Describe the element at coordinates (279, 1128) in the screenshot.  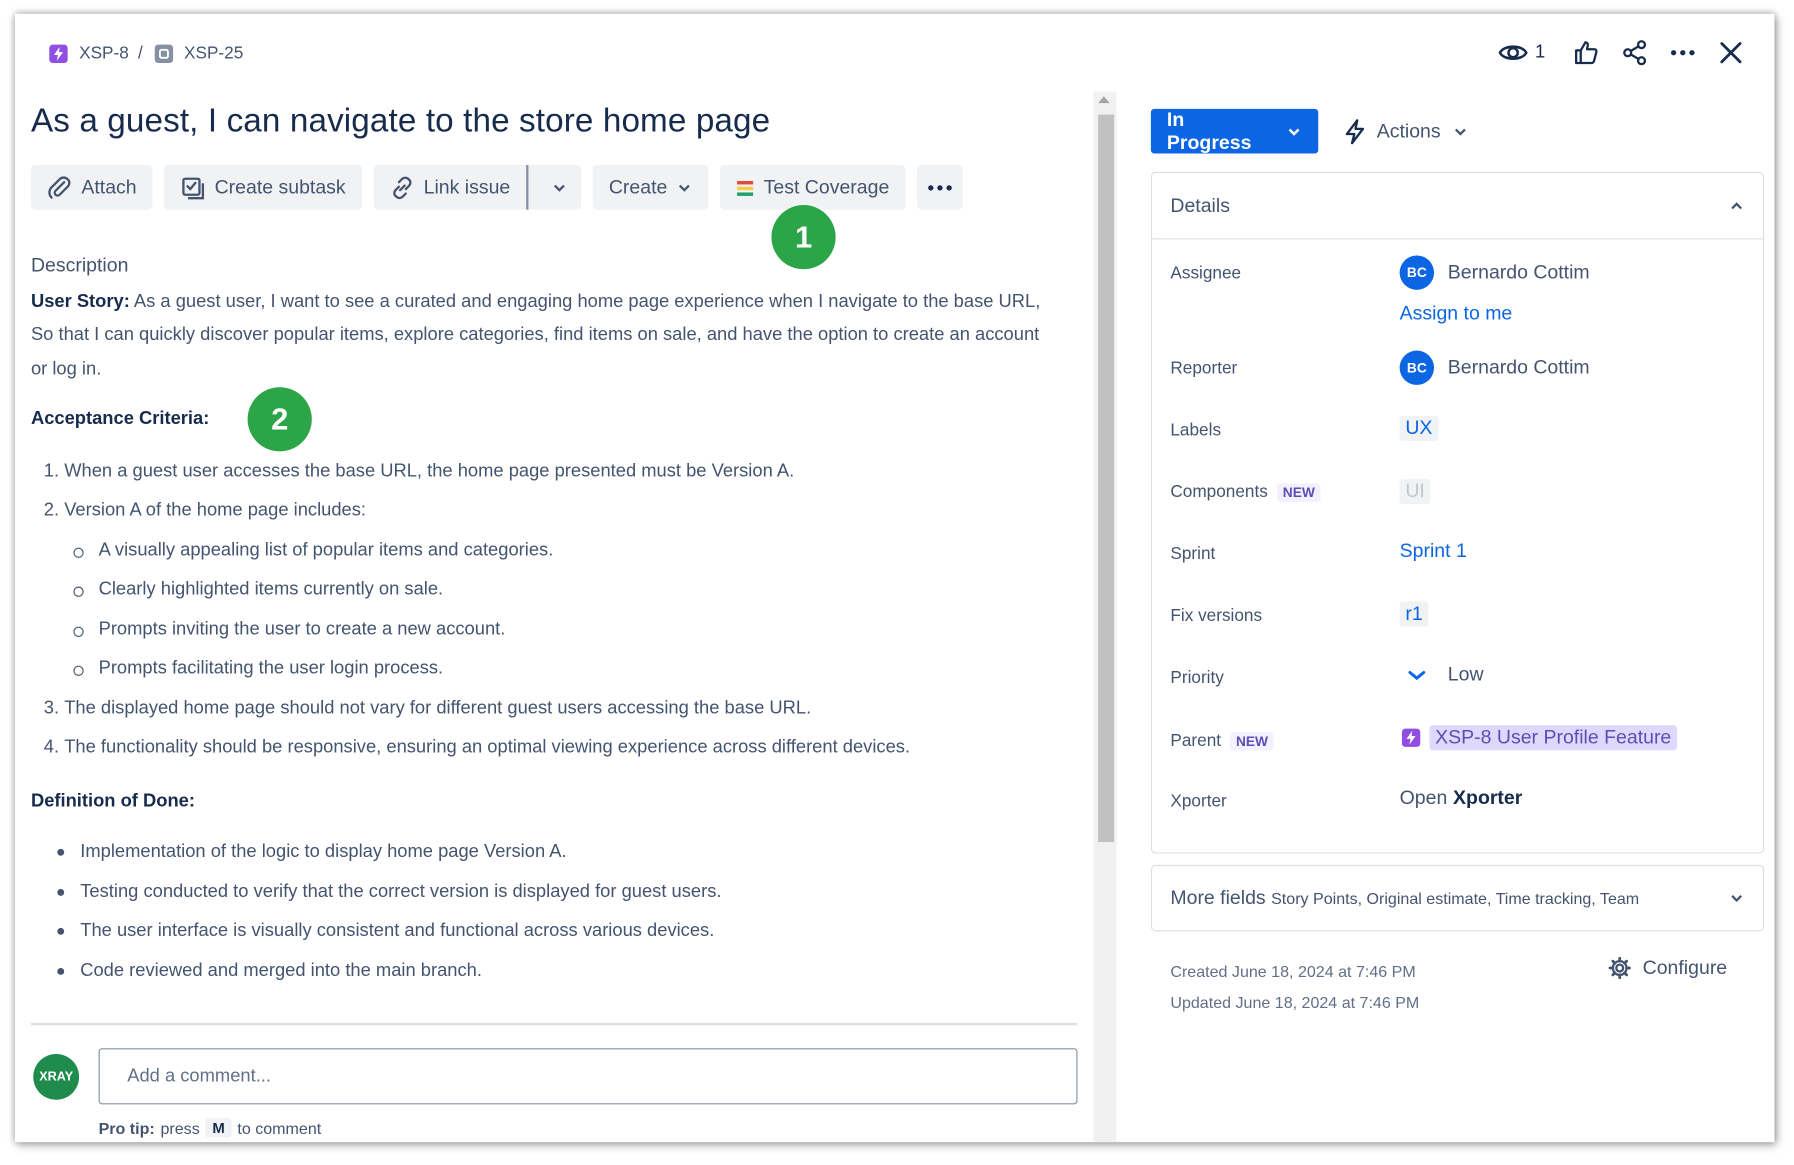
I see `pro-tip-suffix: to comment` at that location.